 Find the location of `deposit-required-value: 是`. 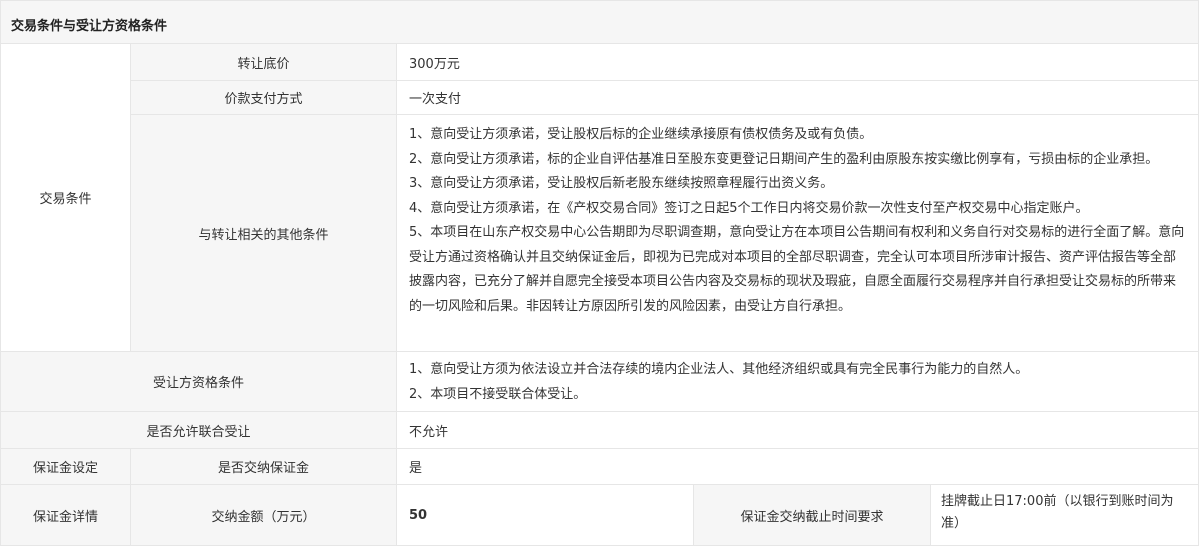

deposit-required-value: 是 is located at coordinates (798, 467).